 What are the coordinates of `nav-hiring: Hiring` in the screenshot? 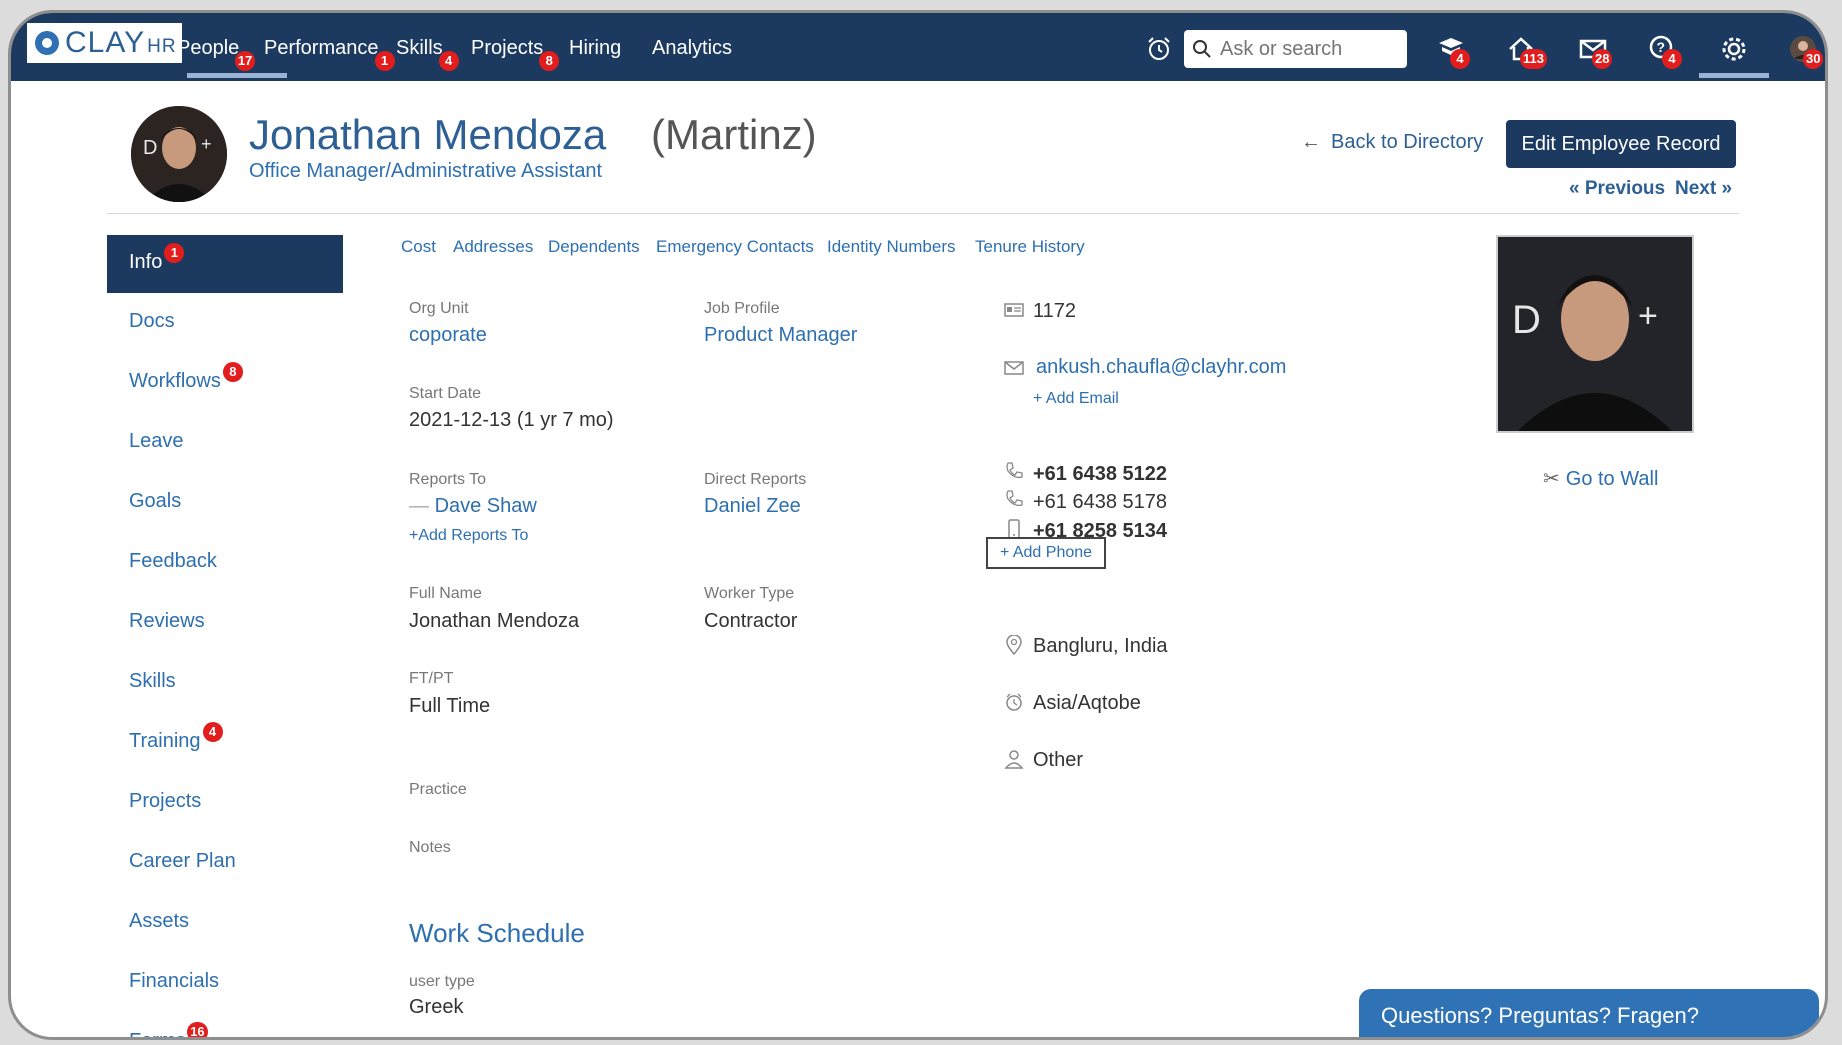 It's located at (595, 48).